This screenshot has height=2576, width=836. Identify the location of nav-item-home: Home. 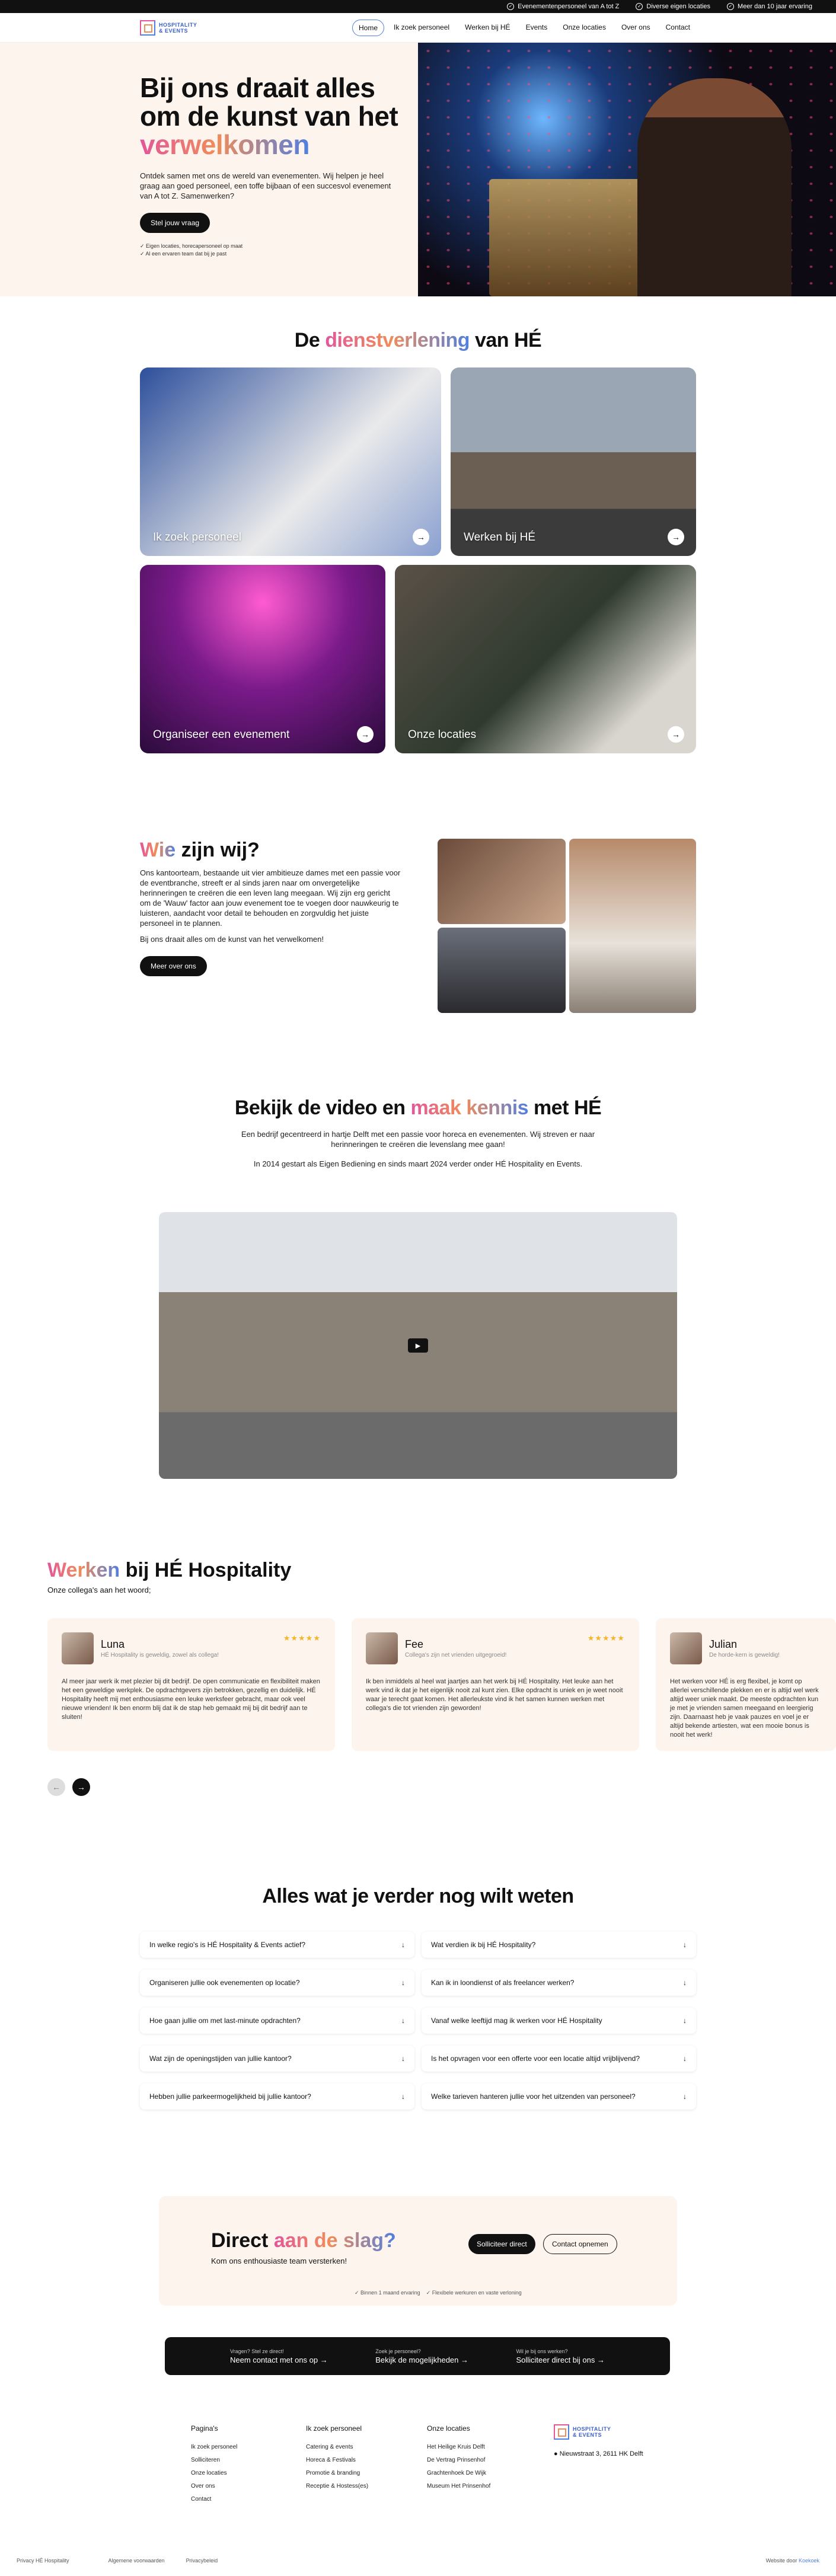
(368, 27).